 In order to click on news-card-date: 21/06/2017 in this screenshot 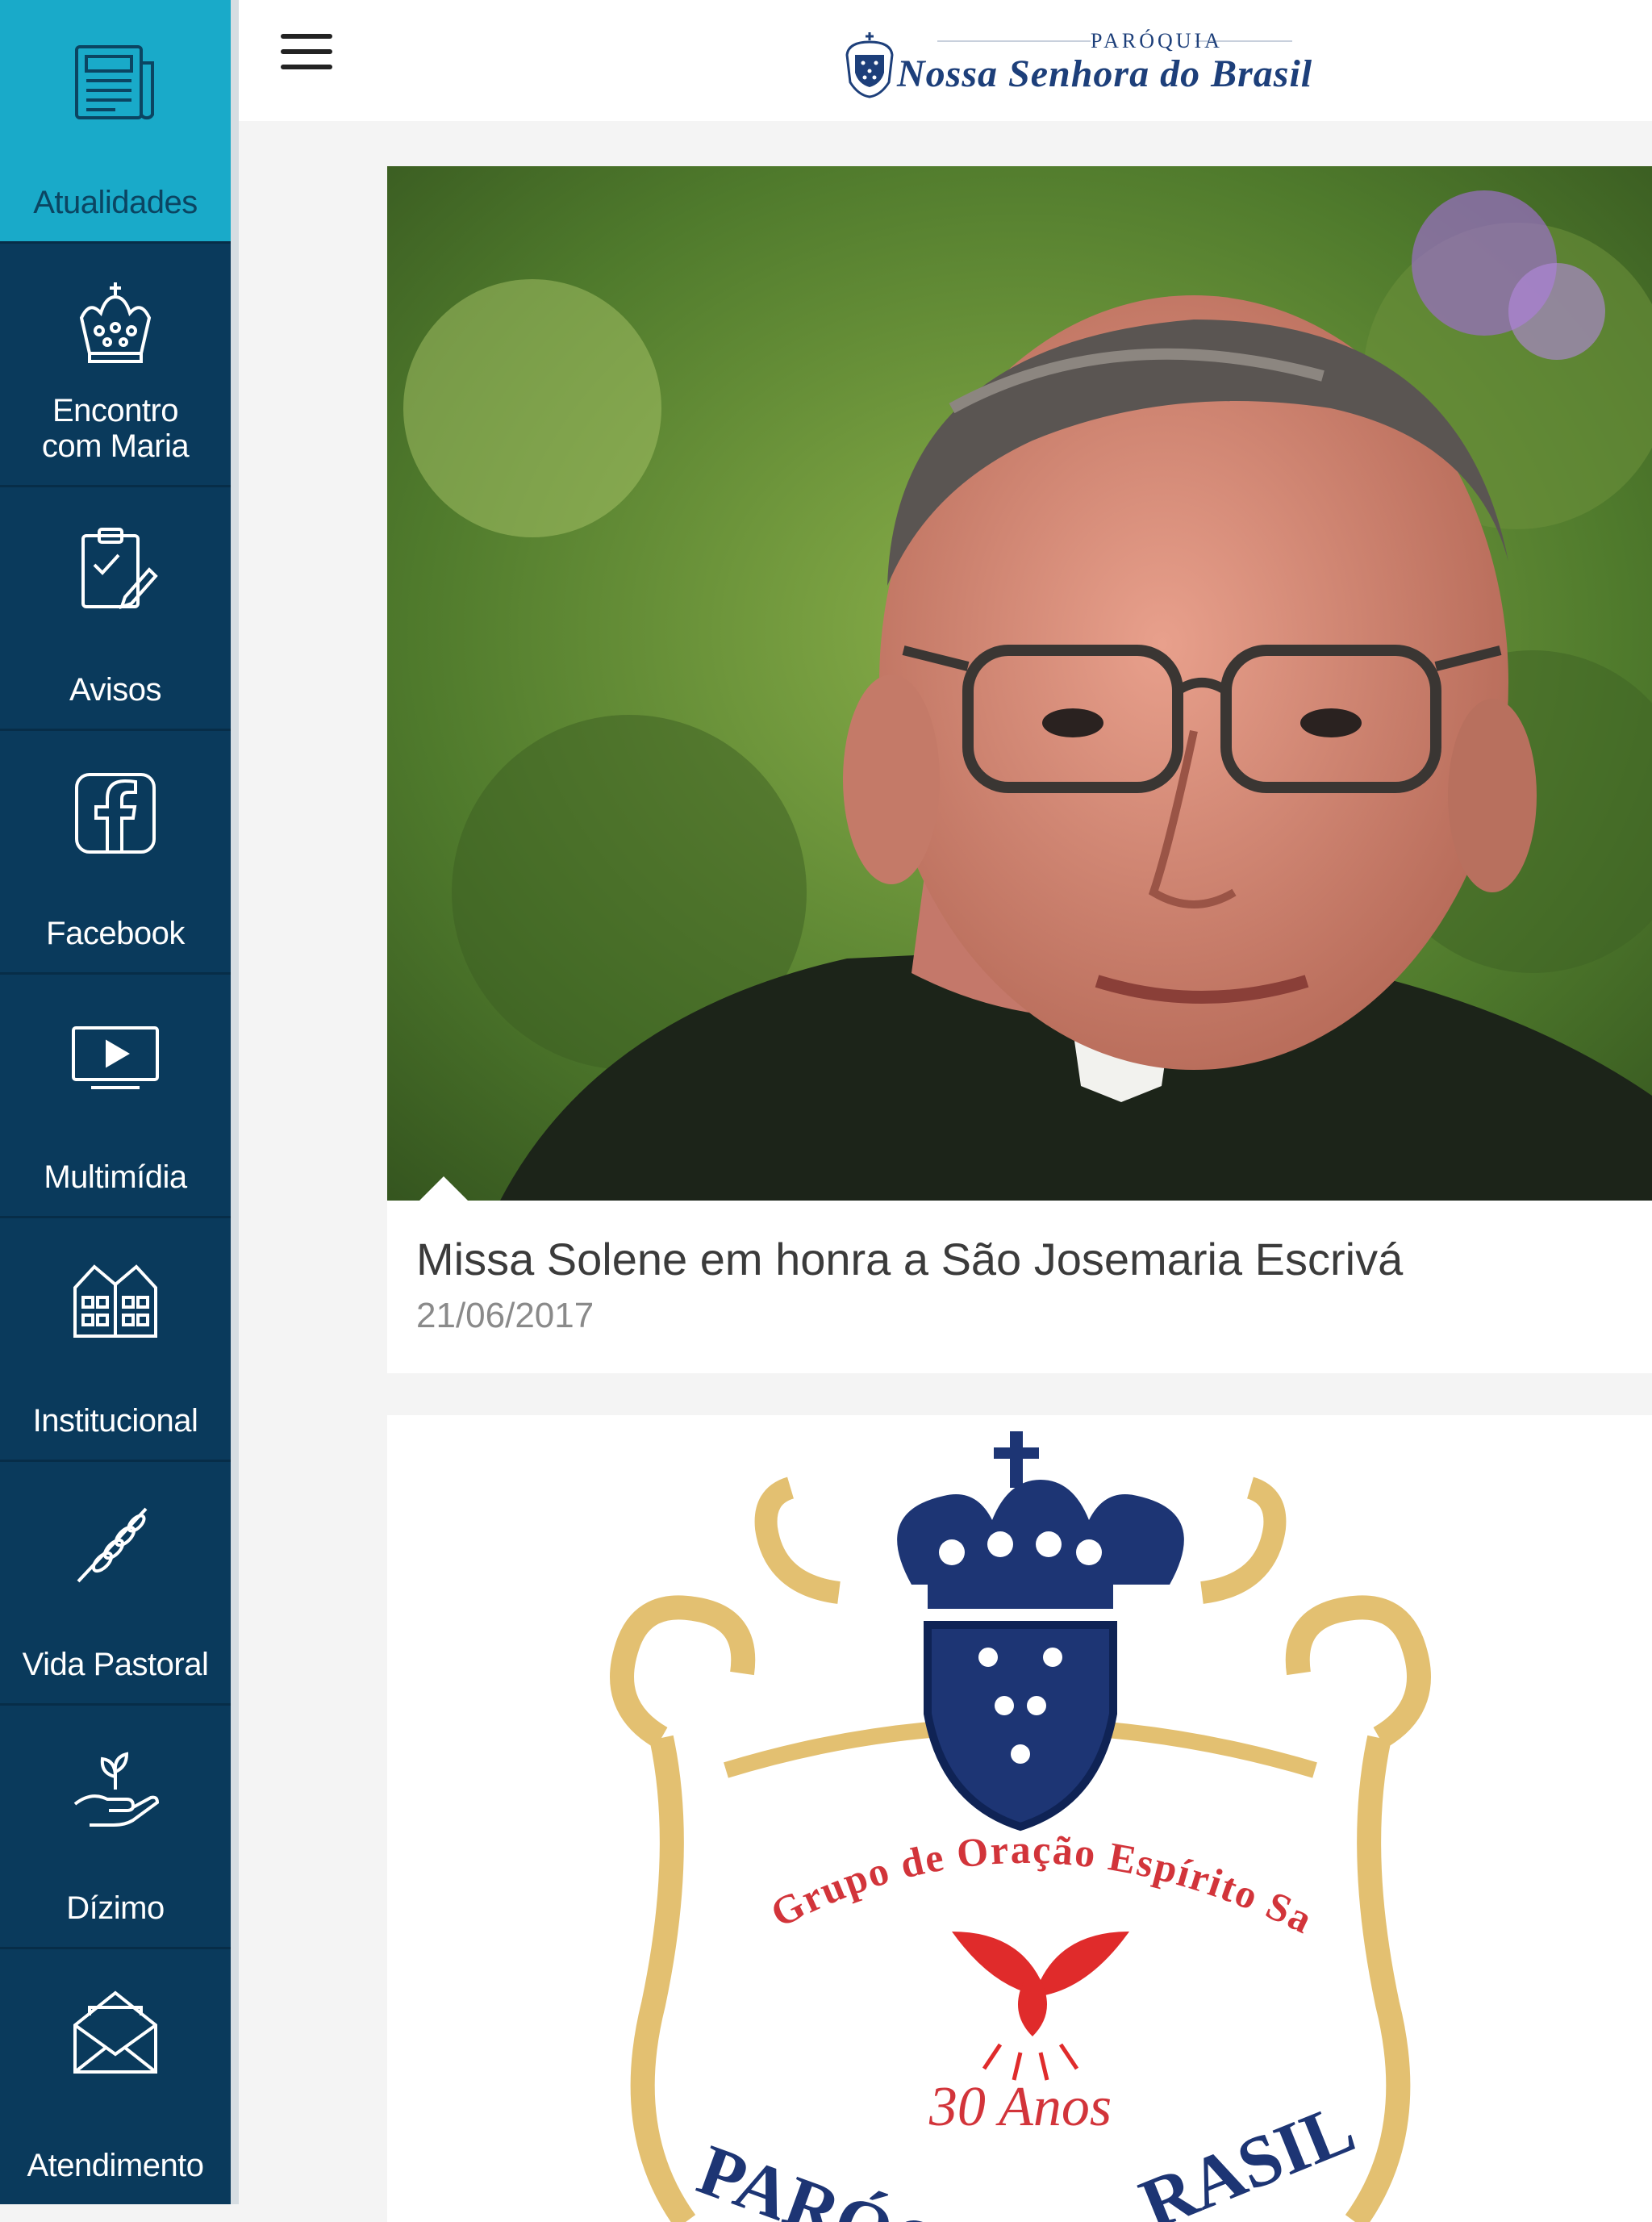, I will do `click(505, 1315)`.